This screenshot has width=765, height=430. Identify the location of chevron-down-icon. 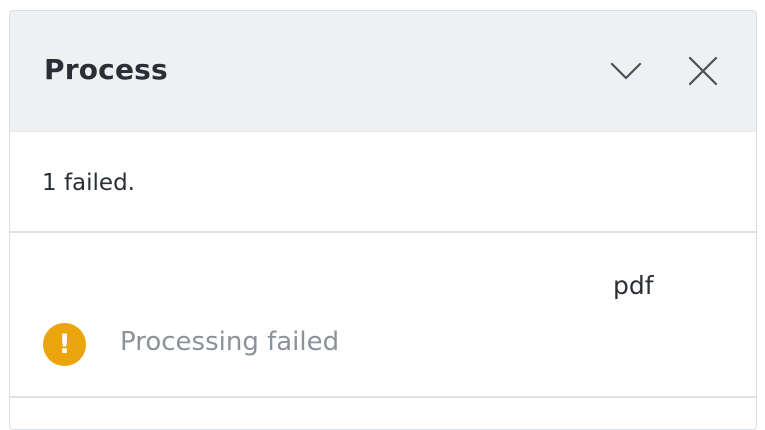
(626, 71).